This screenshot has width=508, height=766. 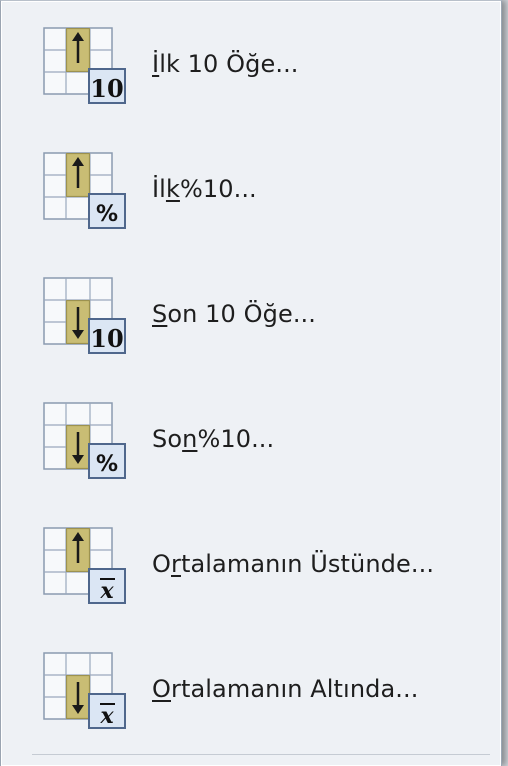 I want to click on top-10-items-icon: 10, so click(x=85, y=66).